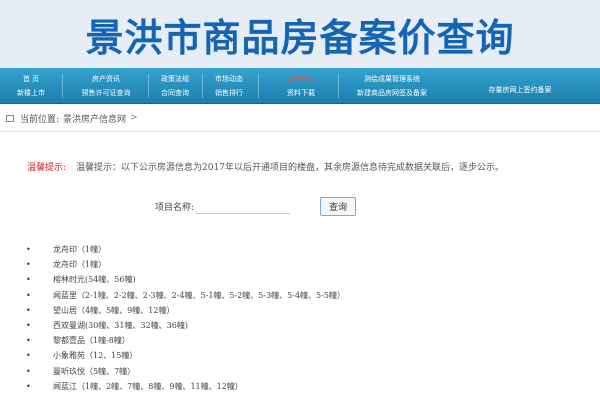  Describe the element at coordinates (300, 131) in the screenshot. I see `divider` at that location.